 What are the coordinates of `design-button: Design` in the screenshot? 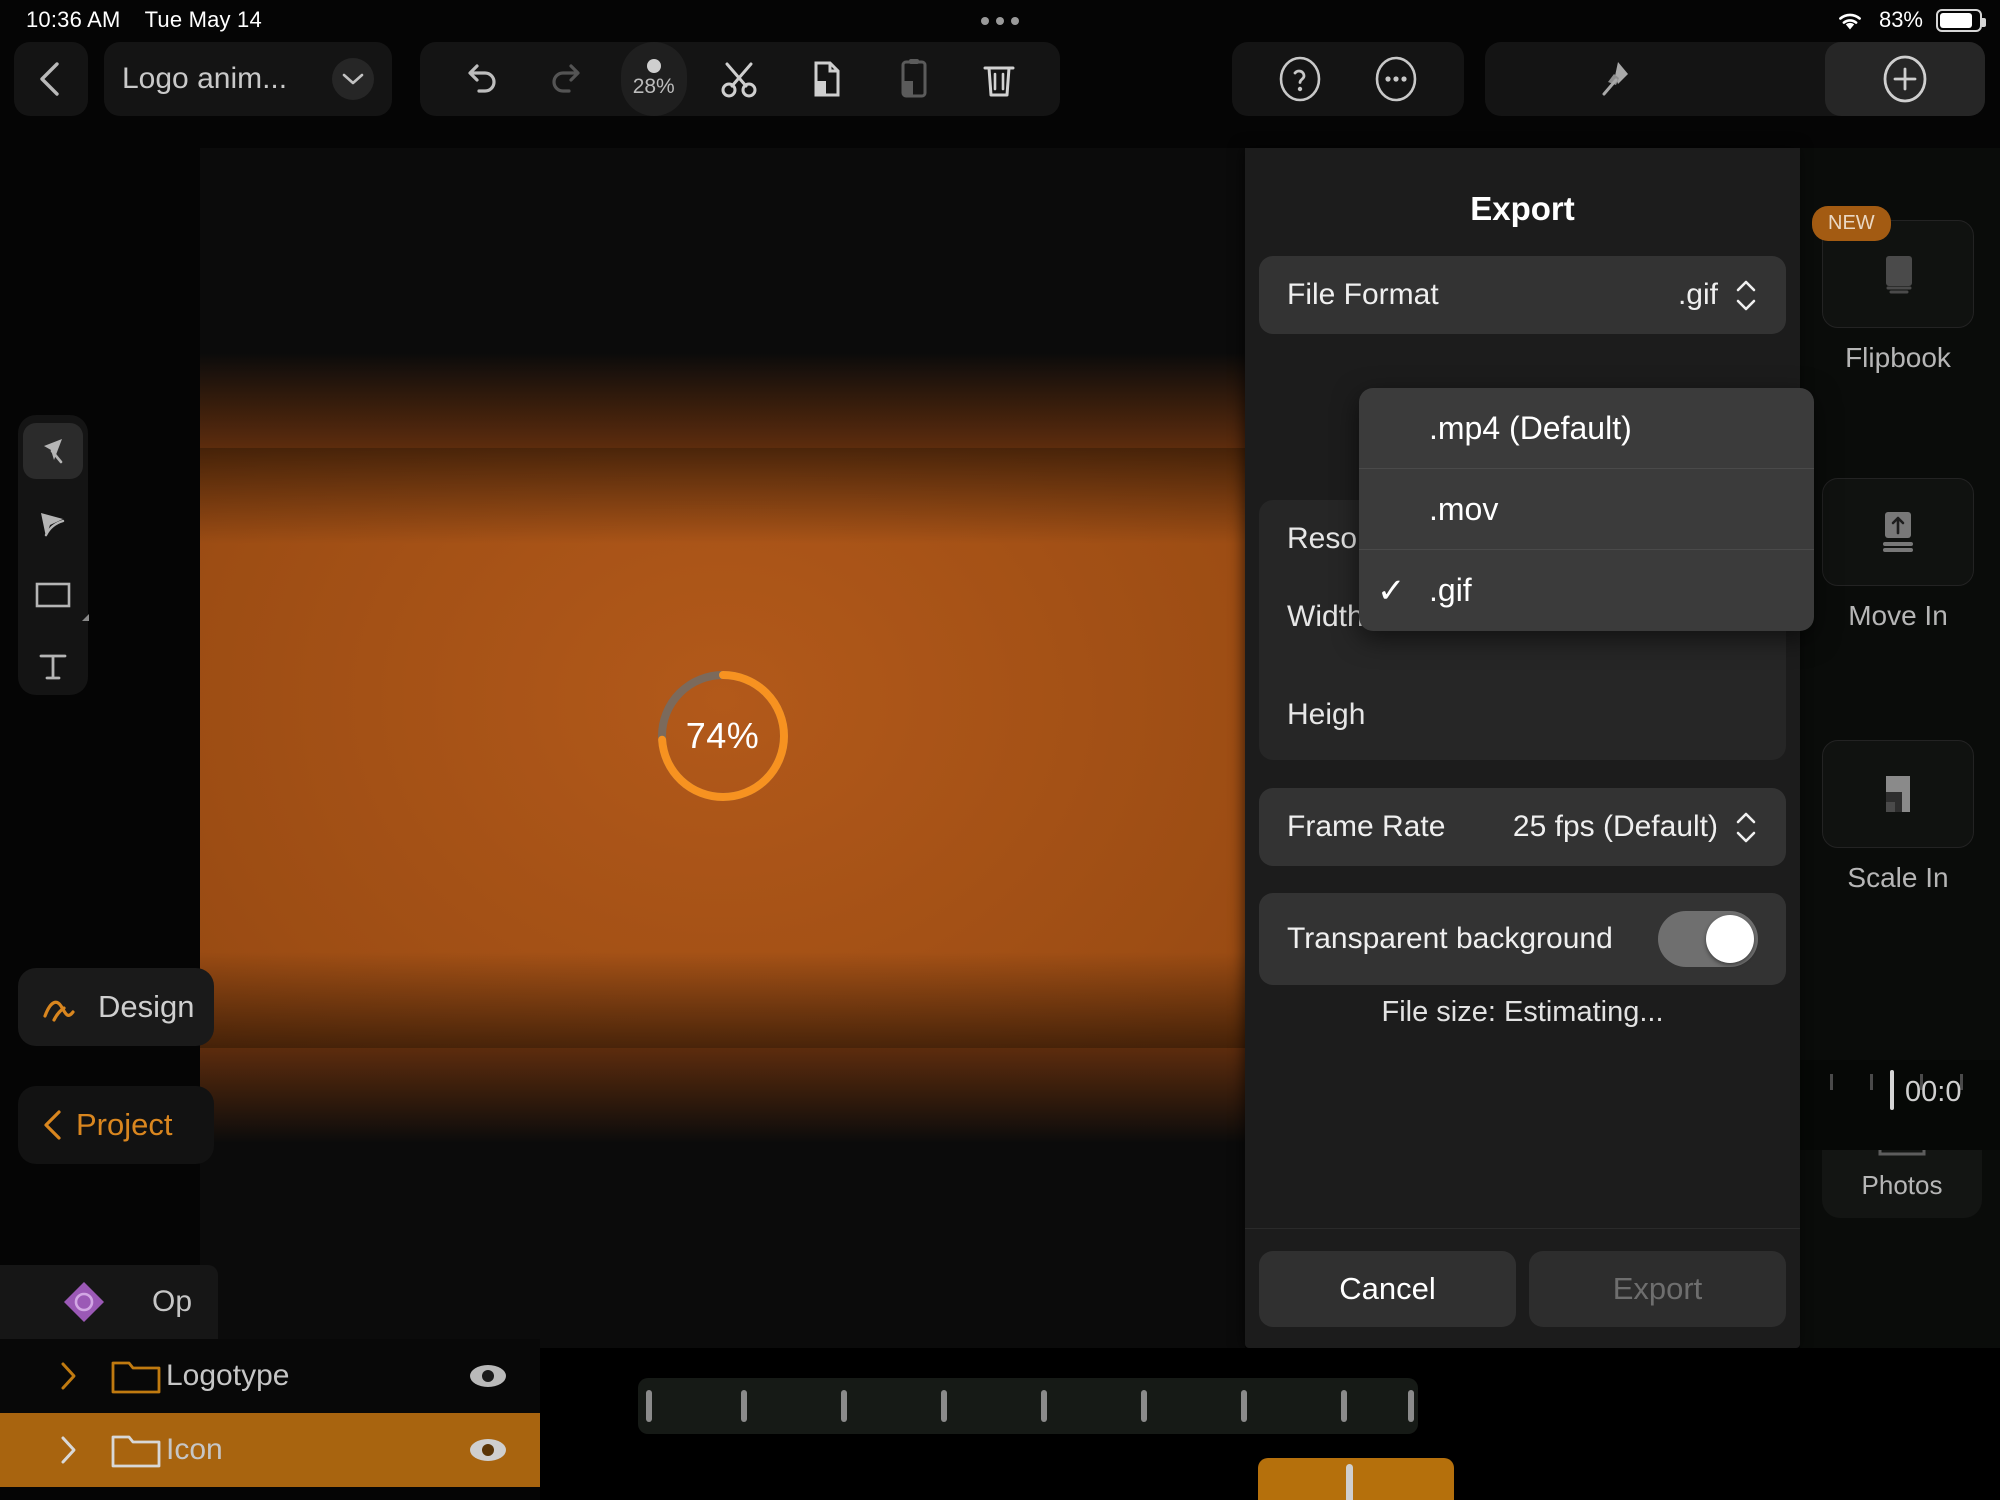 It's located at (116, 1007).